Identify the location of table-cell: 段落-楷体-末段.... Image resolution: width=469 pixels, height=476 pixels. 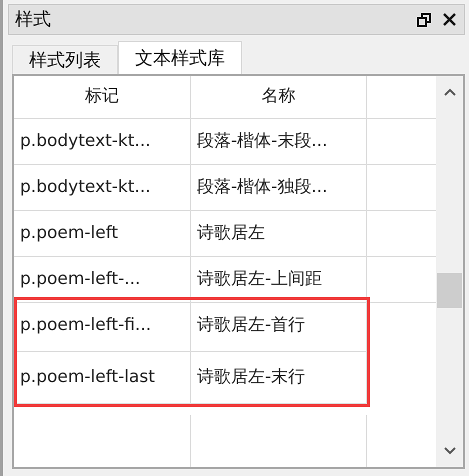
(279, 141).